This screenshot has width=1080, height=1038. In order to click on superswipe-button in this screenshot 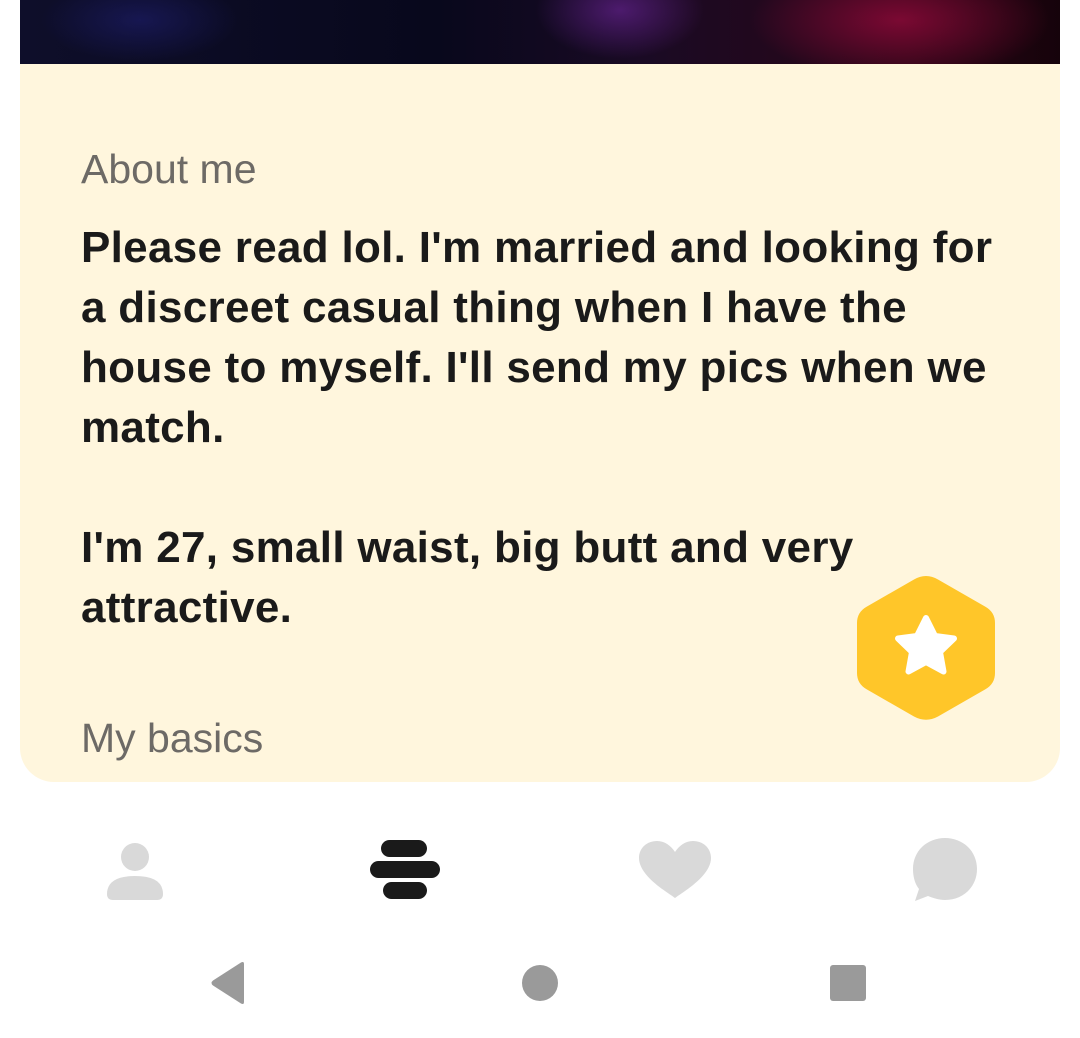, I will do `click(926, 648)`.